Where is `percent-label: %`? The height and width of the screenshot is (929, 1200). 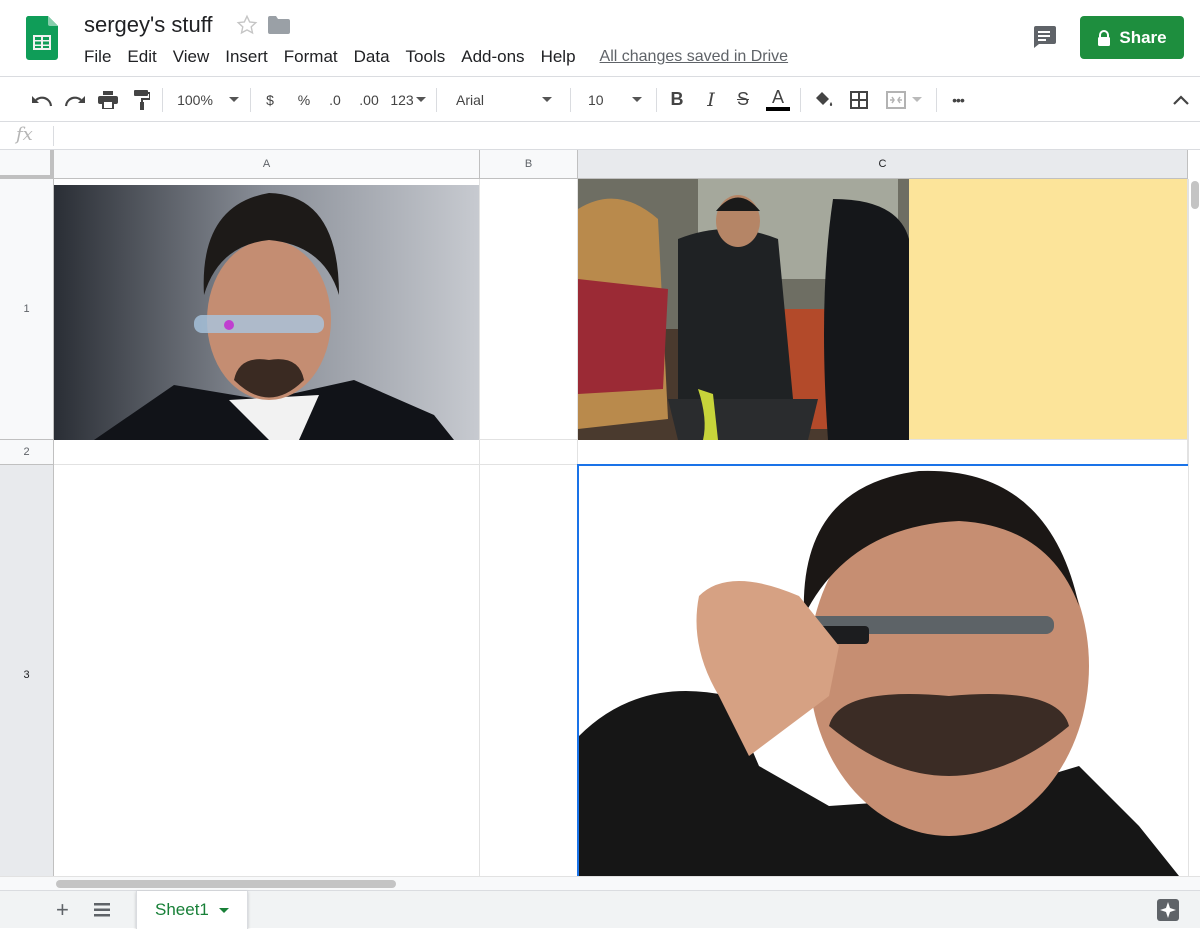
percent-label: % is located at coordinates (304, 99).